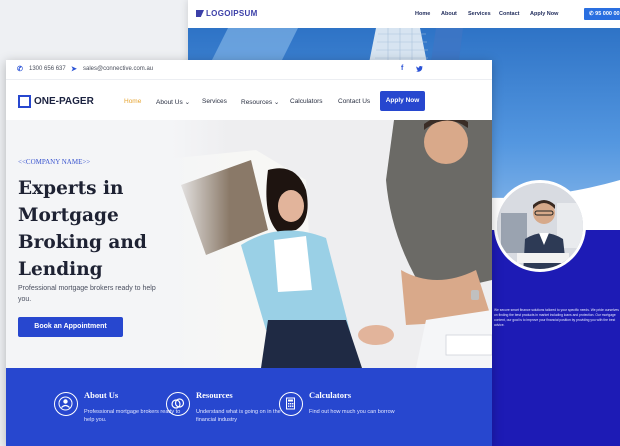 Image resolution: width=620 pixels, height=446 pixels. What do you see at coordinates (214, 395) in the screenshot?
I see `feature-title: Resources` at bounding box center [214, 395].